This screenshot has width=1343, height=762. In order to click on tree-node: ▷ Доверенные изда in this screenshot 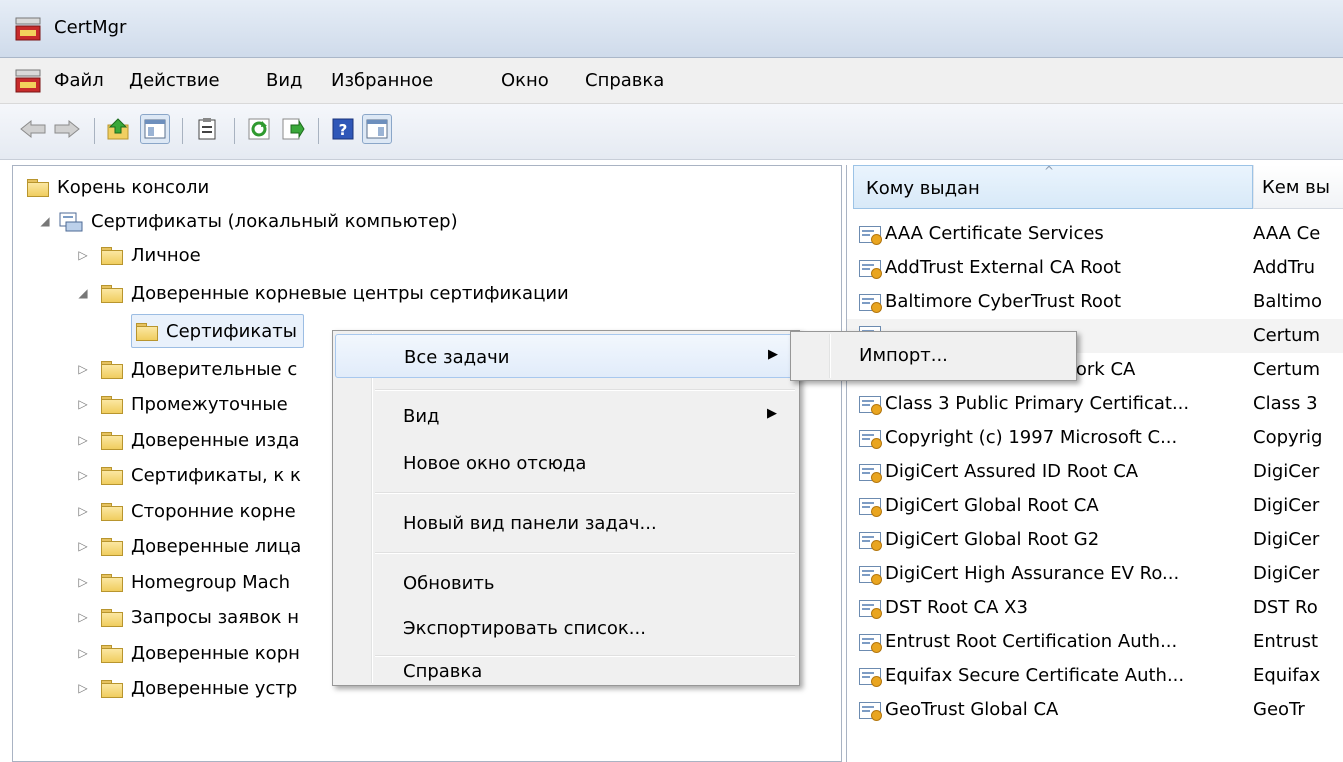, I will do `click(187, 440)`.